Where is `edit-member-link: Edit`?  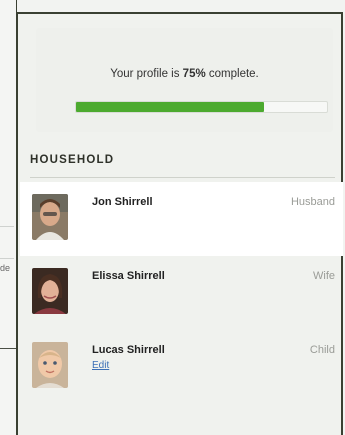 edit-member-link: Edit is located at coordinates (100, 365).